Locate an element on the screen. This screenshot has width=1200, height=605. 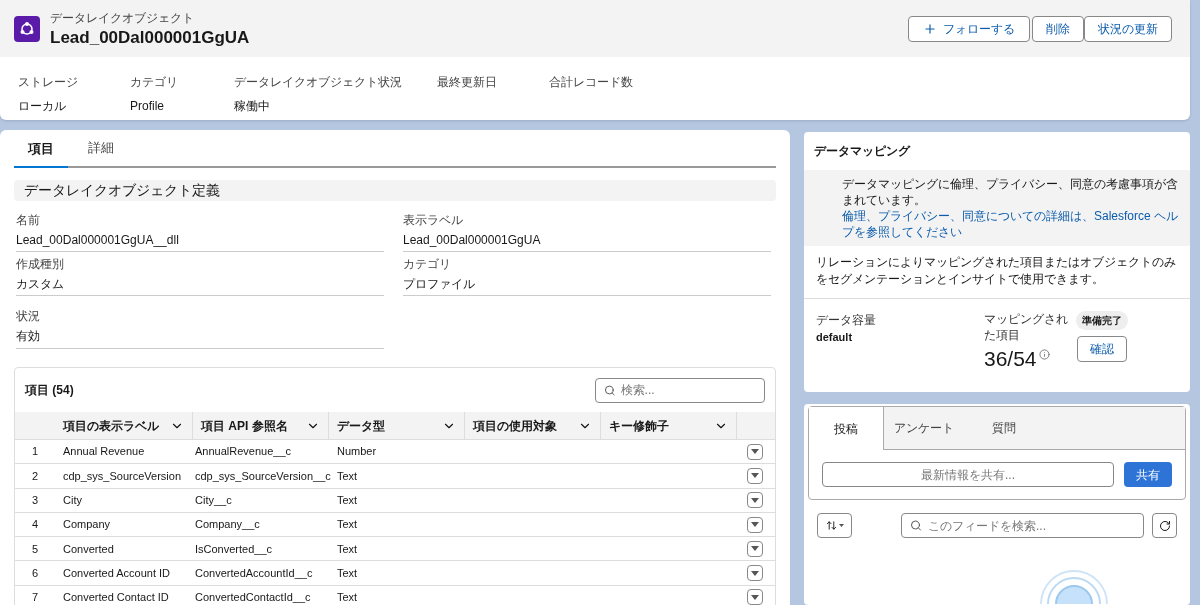
highlight-label: 合計レコード数 is located at coordinates (591, 82).